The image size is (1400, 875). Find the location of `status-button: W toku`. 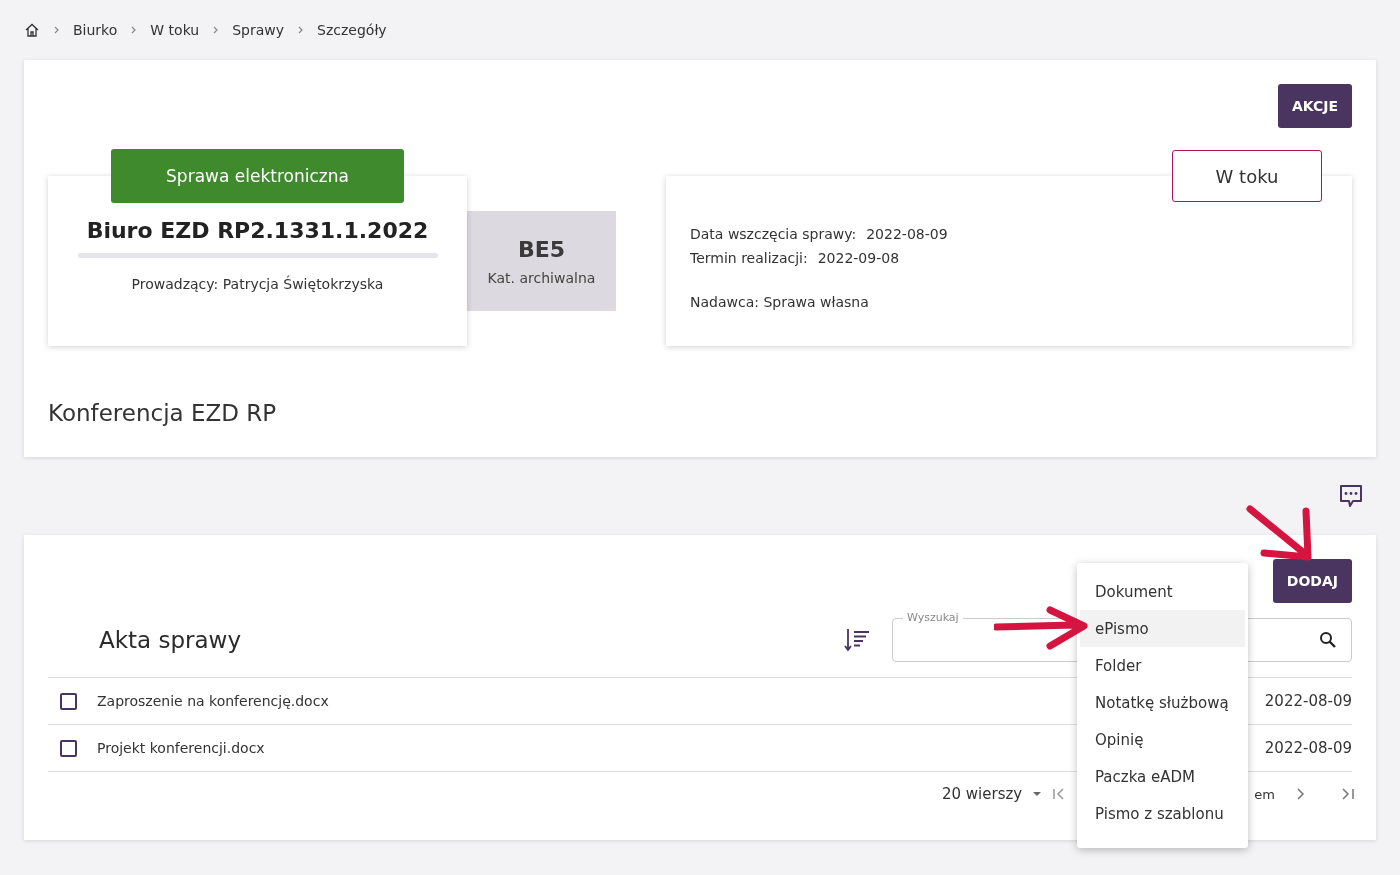

status-button: W toku is located at coordinates (1247, 176).